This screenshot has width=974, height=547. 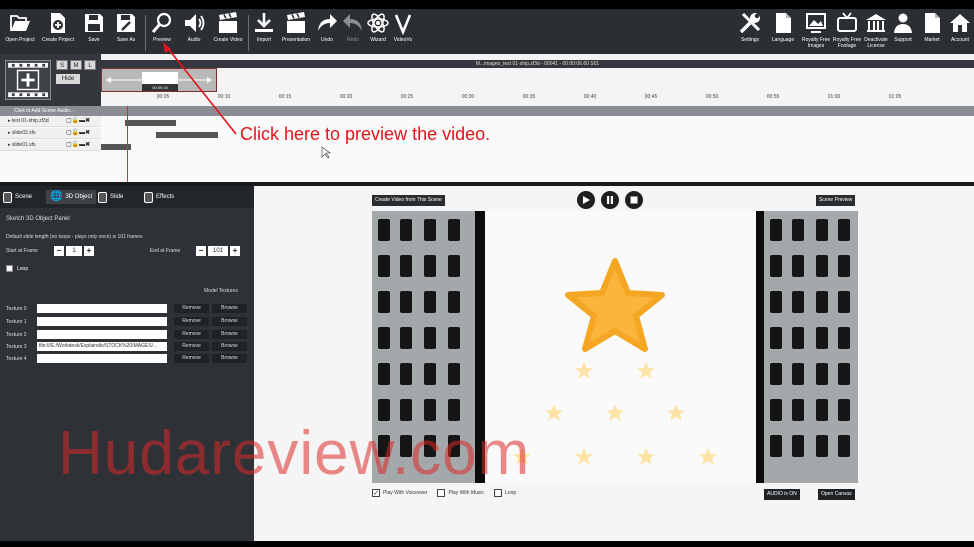 What do you see at coordinates (378, 32) in the screenshot?
I see `wizard-button: Wizard` at bounding box center [378, 32].